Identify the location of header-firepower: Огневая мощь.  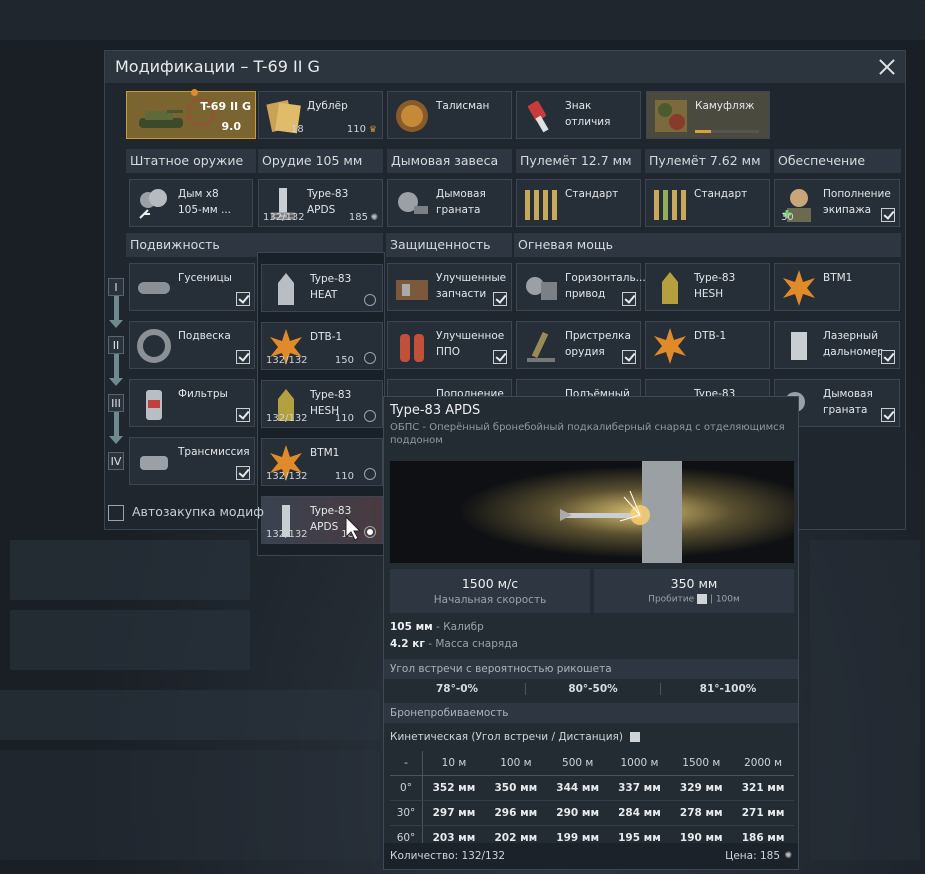
(707, 245).